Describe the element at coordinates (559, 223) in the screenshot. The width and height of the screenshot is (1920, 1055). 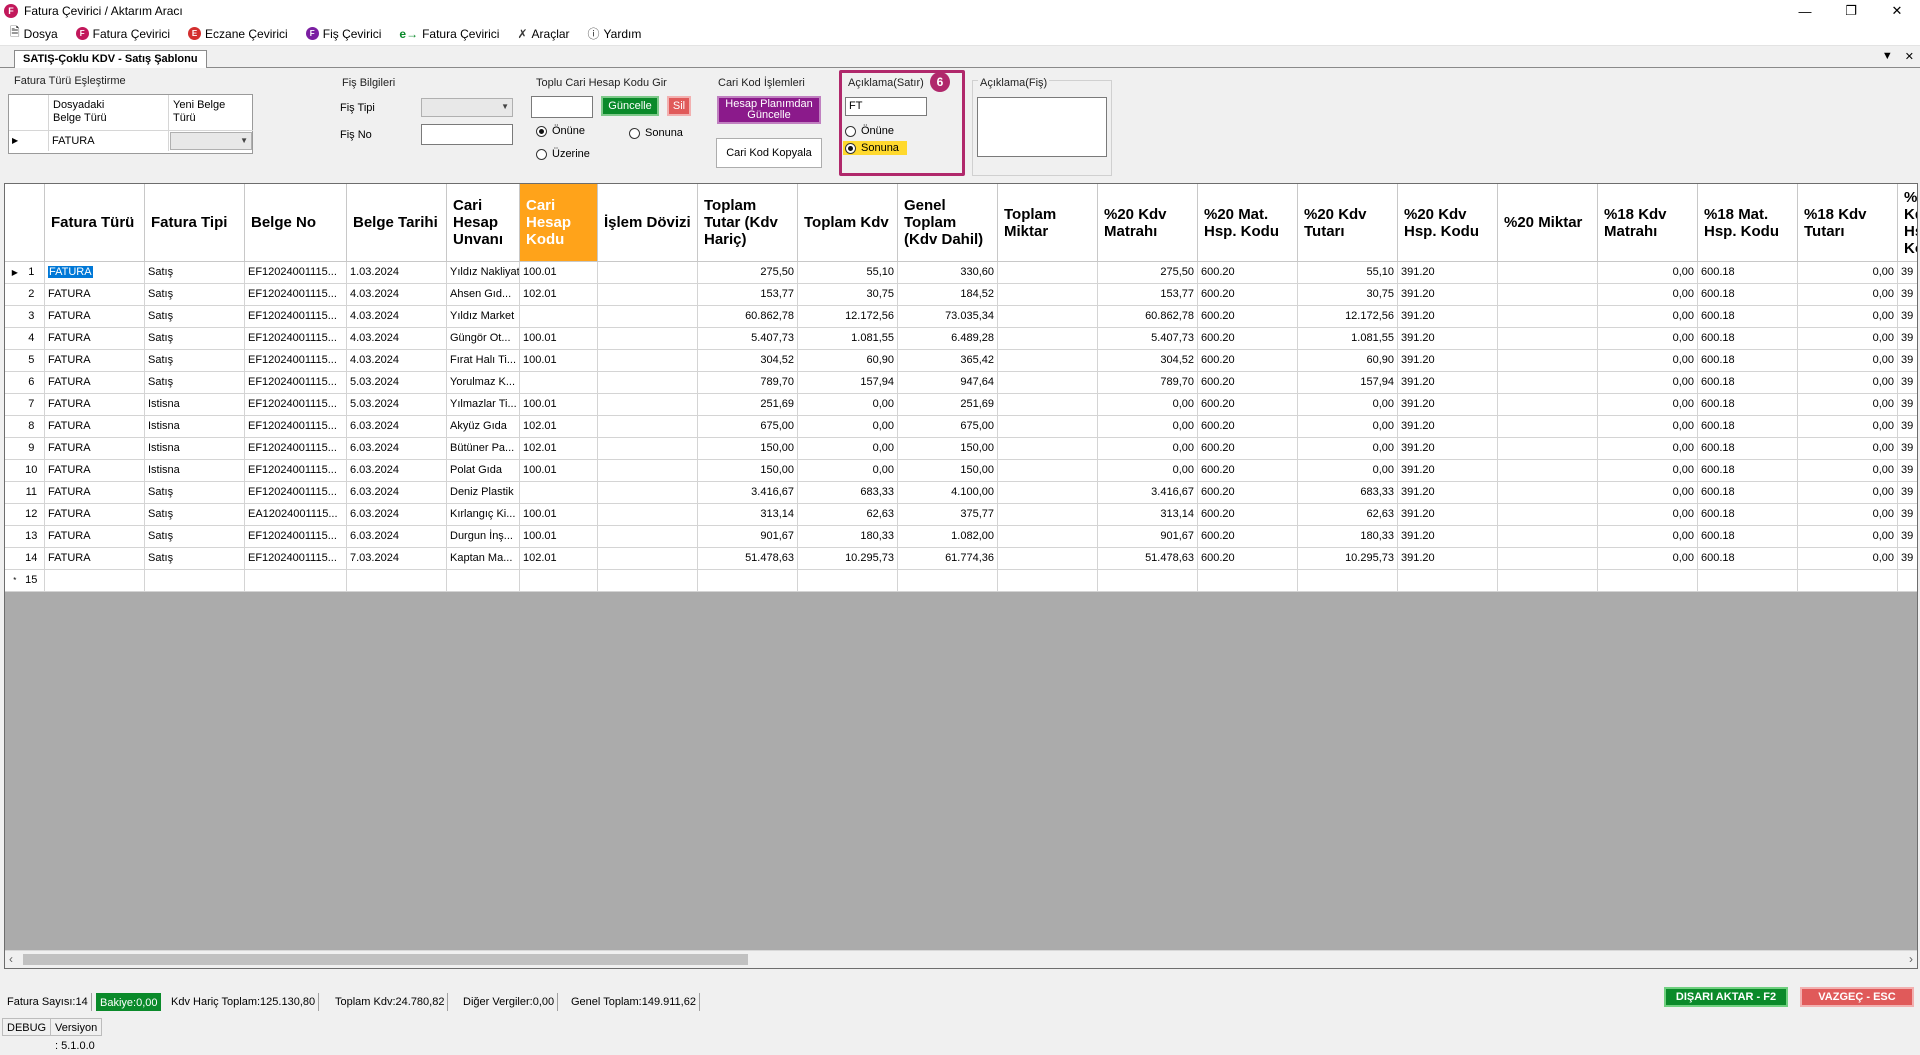
I see `grid-column-header: Cari Hesap Kodu` at that location.